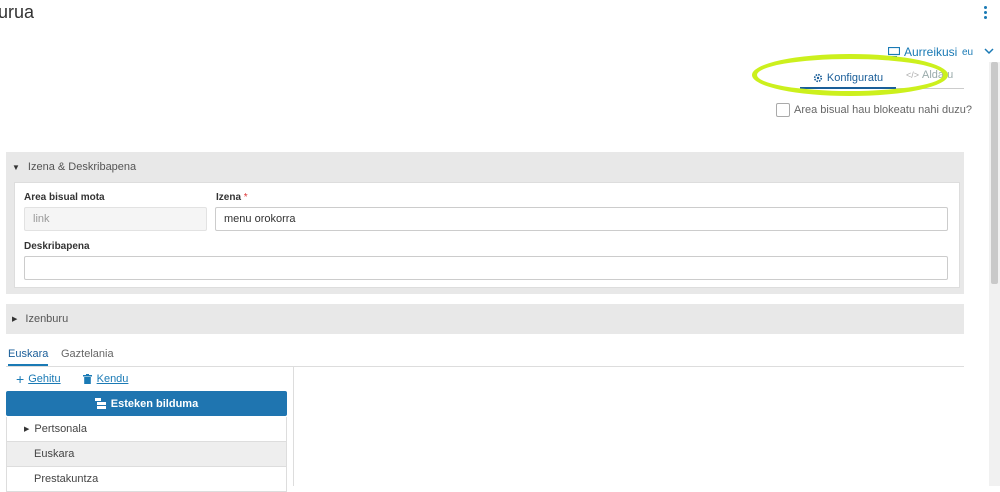 The width and height of the screenshot is (1000, 492). Describe the element at coordinates (100, 403) in the screenshot. I see `stack-icon` at that location.